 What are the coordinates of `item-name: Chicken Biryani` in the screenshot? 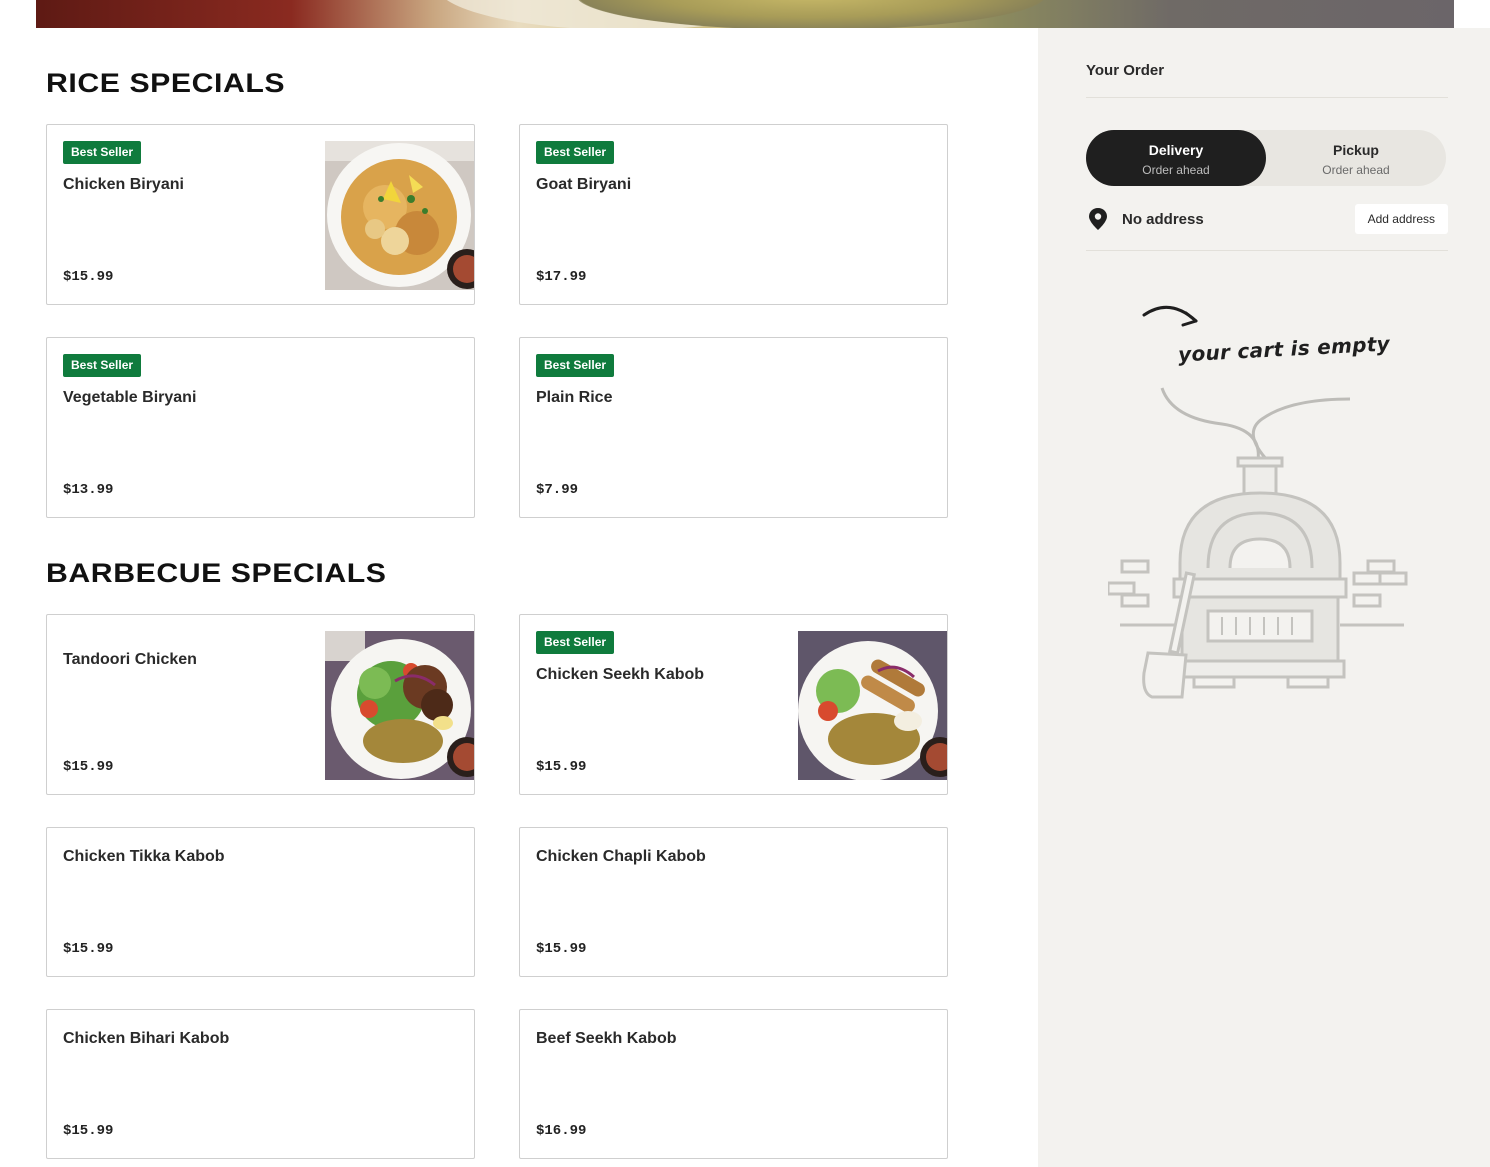 It's located at (123, 184).